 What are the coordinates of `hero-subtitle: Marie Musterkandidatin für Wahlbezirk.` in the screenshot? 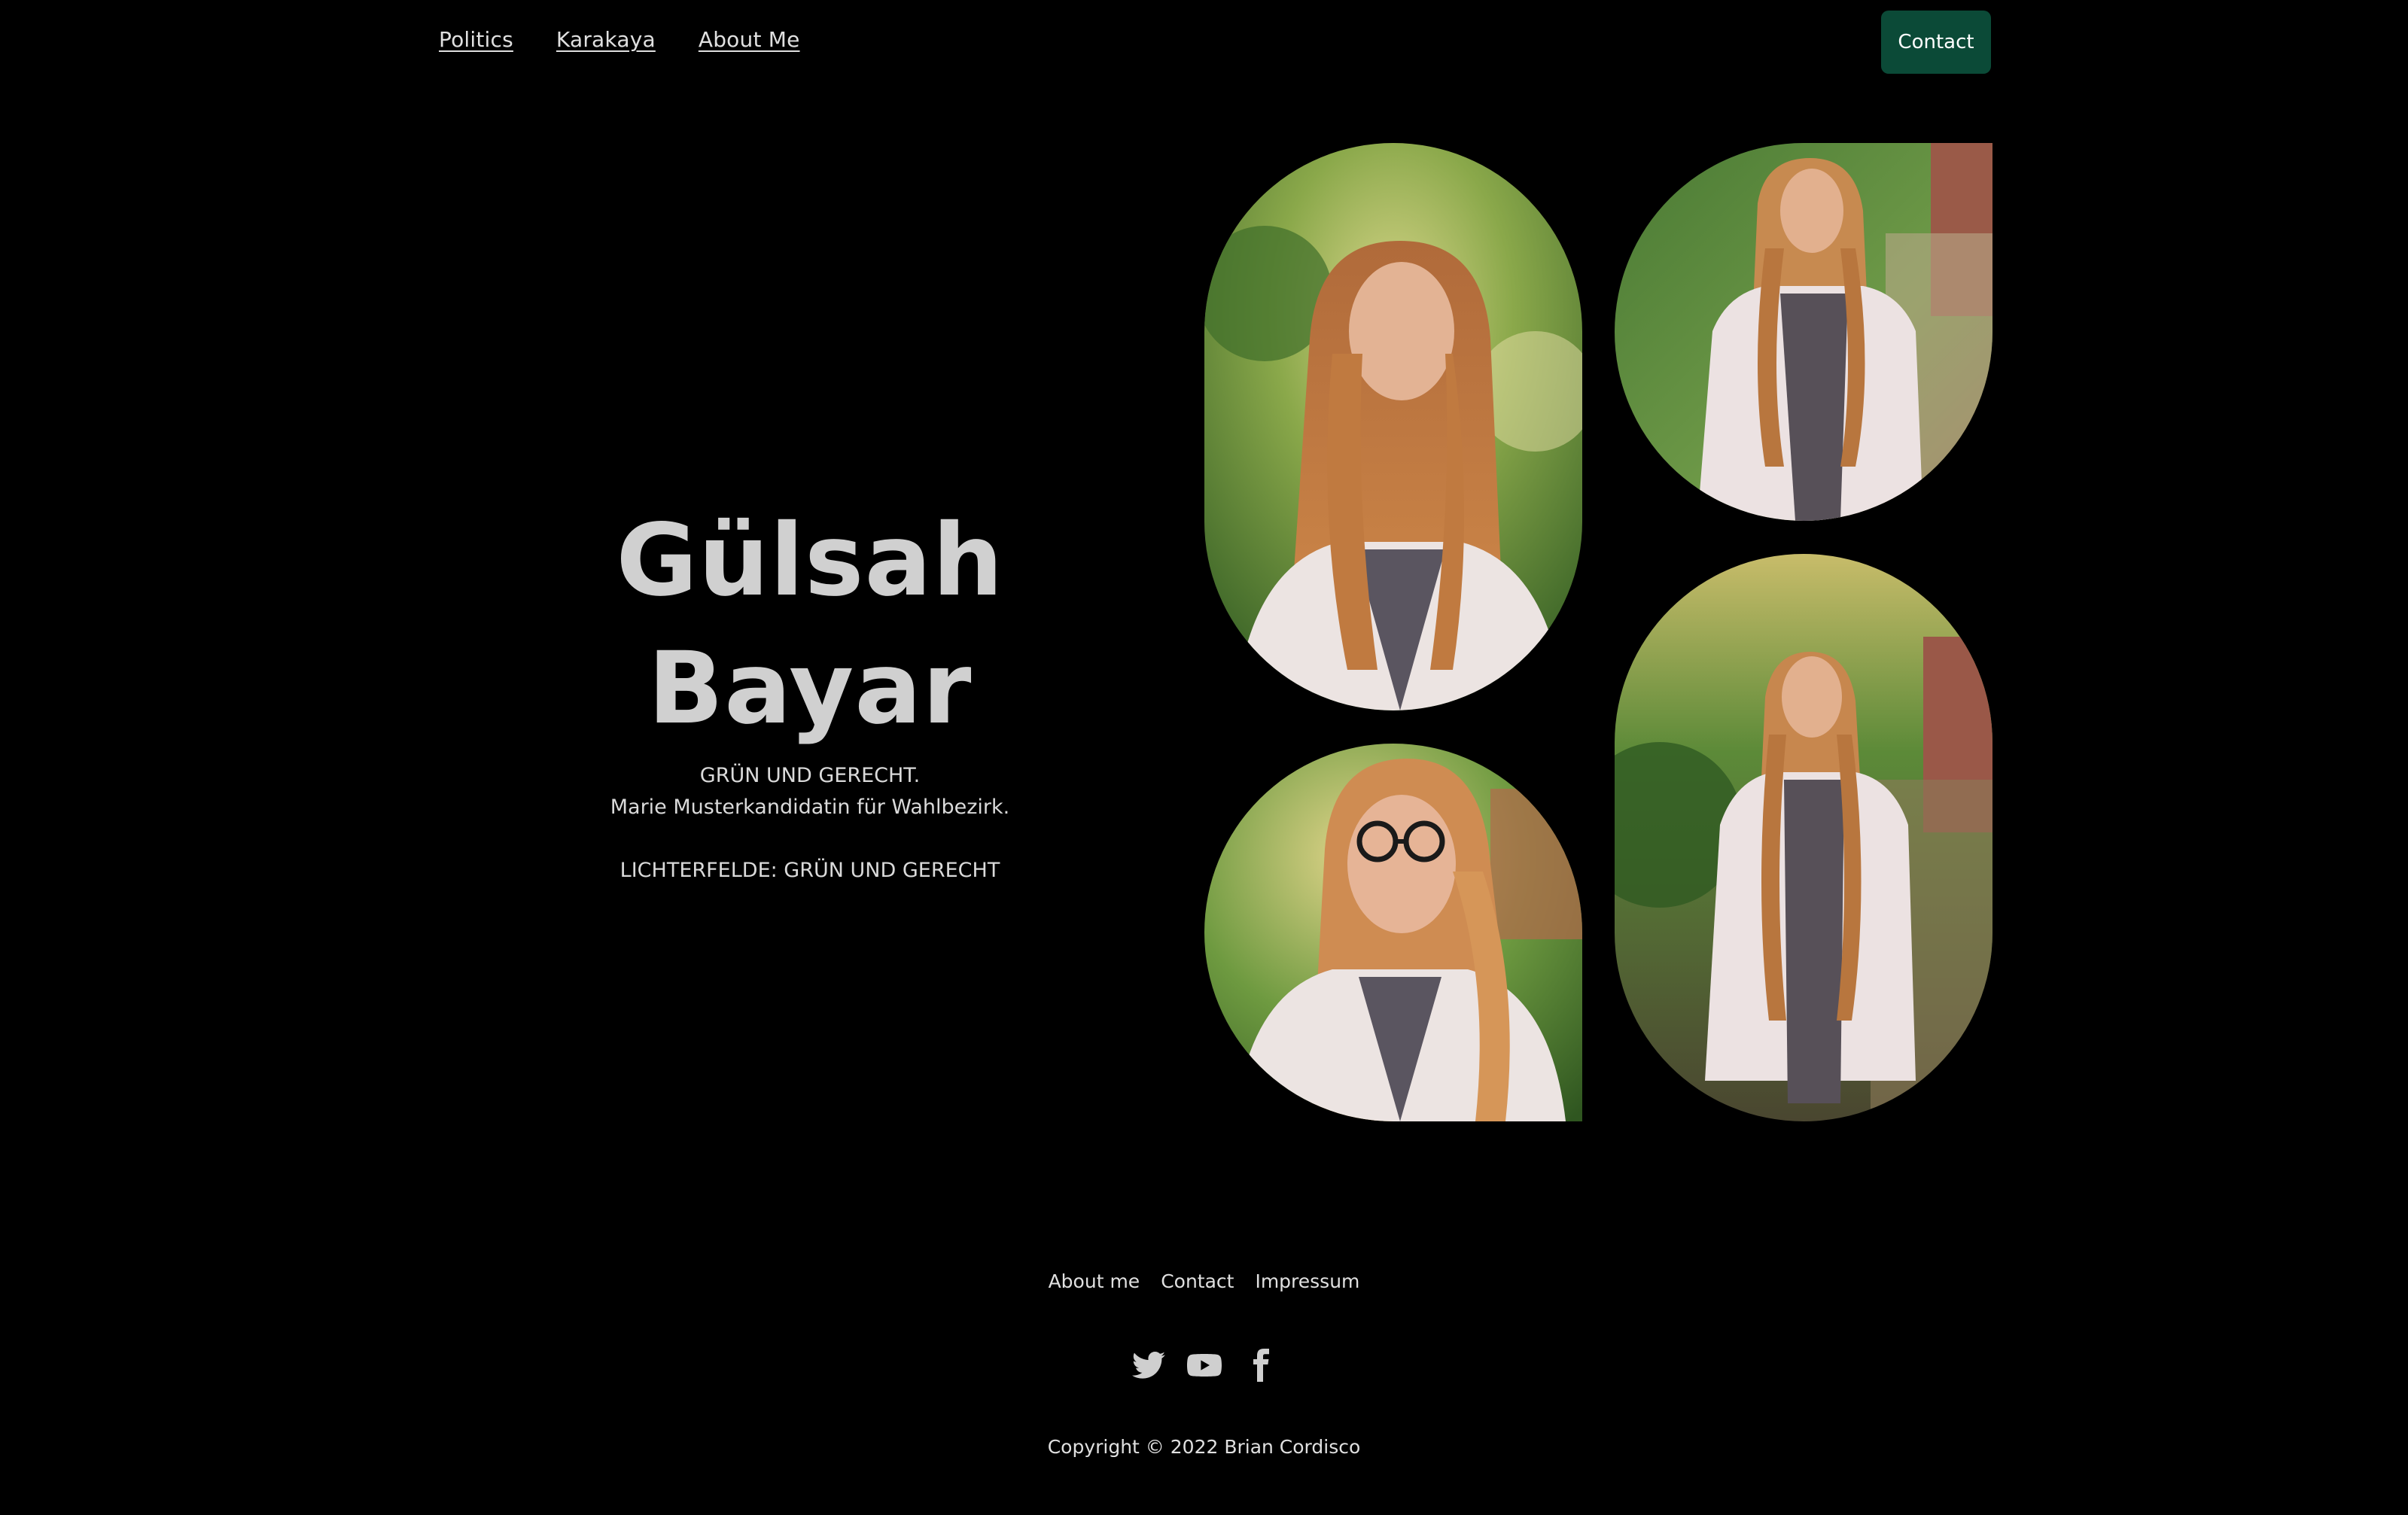 It's located at (810, 807).